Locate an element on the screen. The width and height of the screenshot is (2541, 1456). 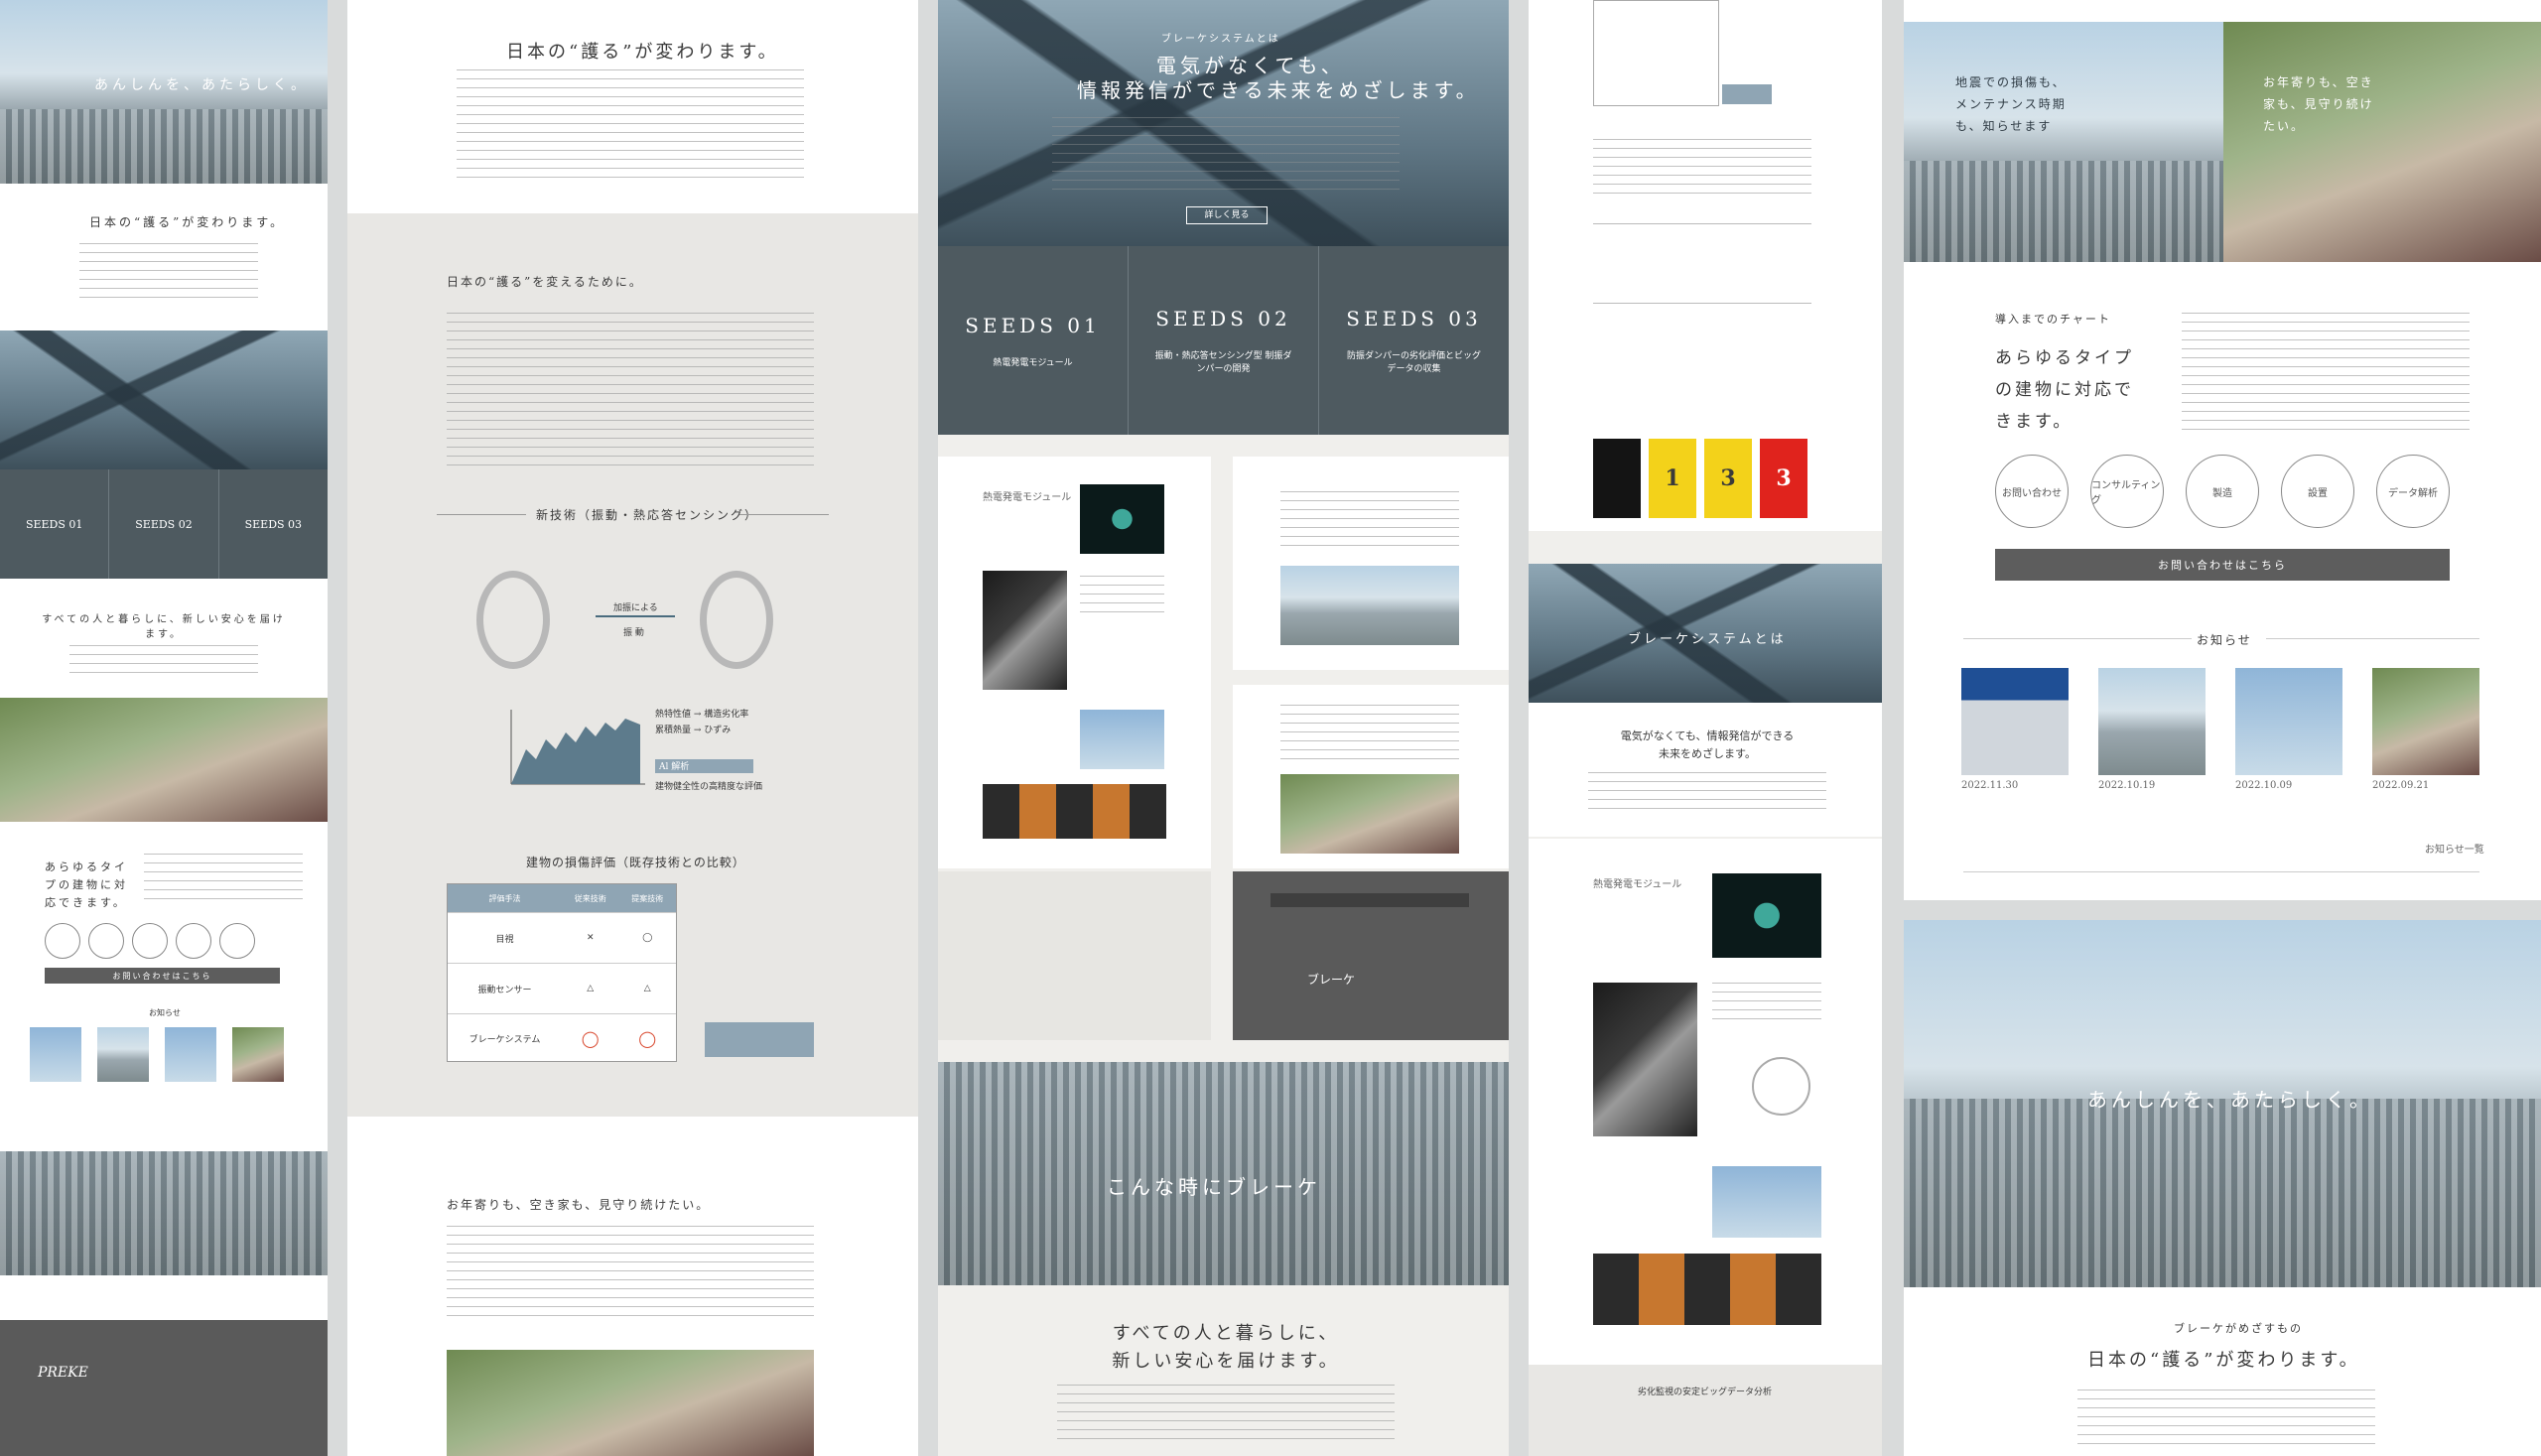
hero-sub: 電気がなくても、情報発信ができる未来をめざします。 is located at coordinates (1707, 744).